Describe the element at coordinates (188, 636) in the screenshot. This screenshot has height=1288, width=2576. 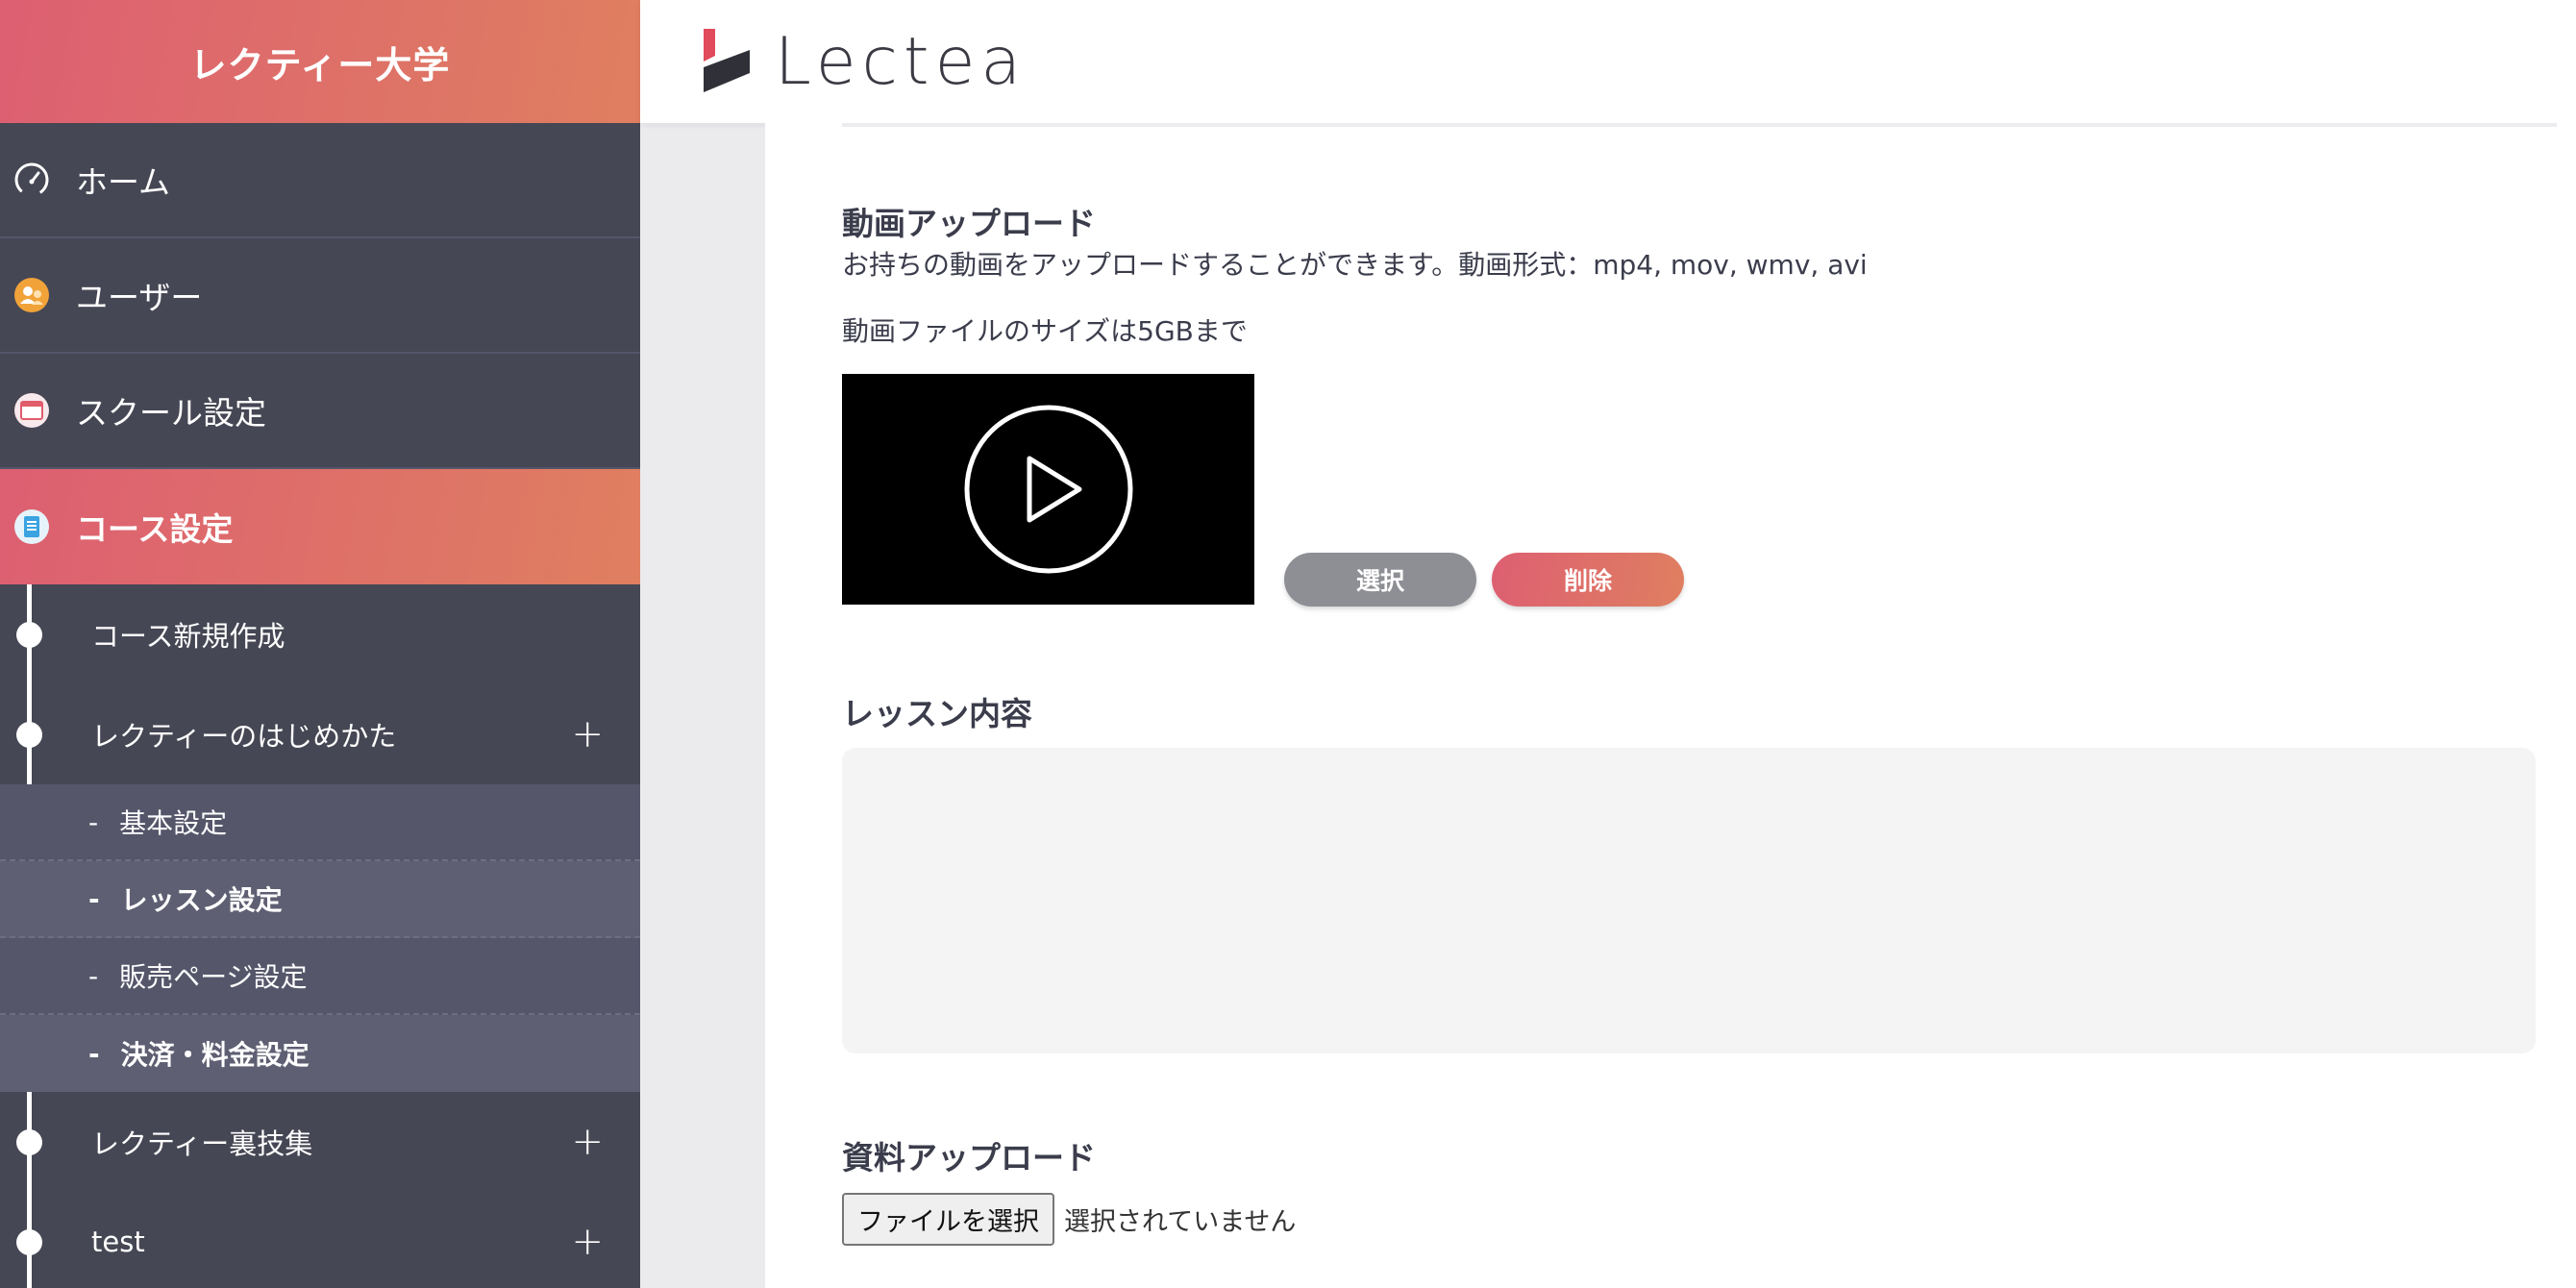
I see `course-label: コース新規作成` at that location.